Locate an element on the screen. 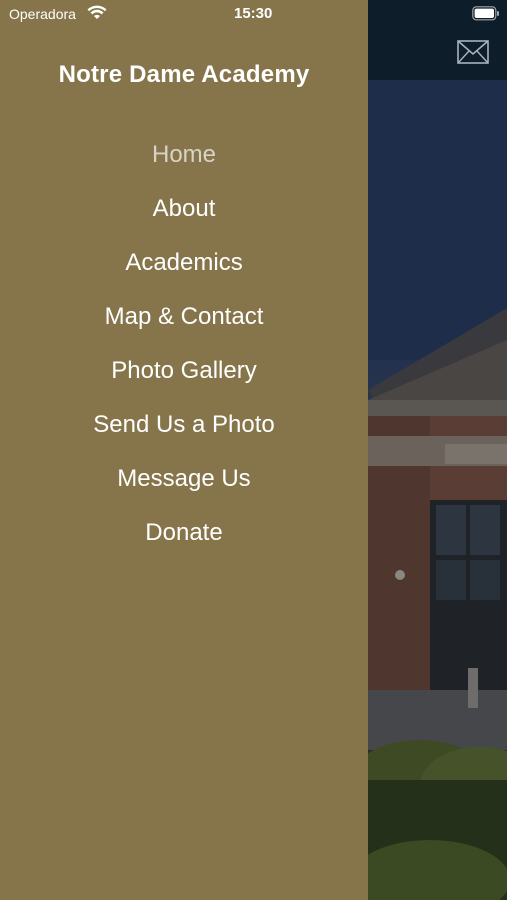 This screenshot has width=507, height=900. status-time: 15:30 is located at coordinates (253, 13).